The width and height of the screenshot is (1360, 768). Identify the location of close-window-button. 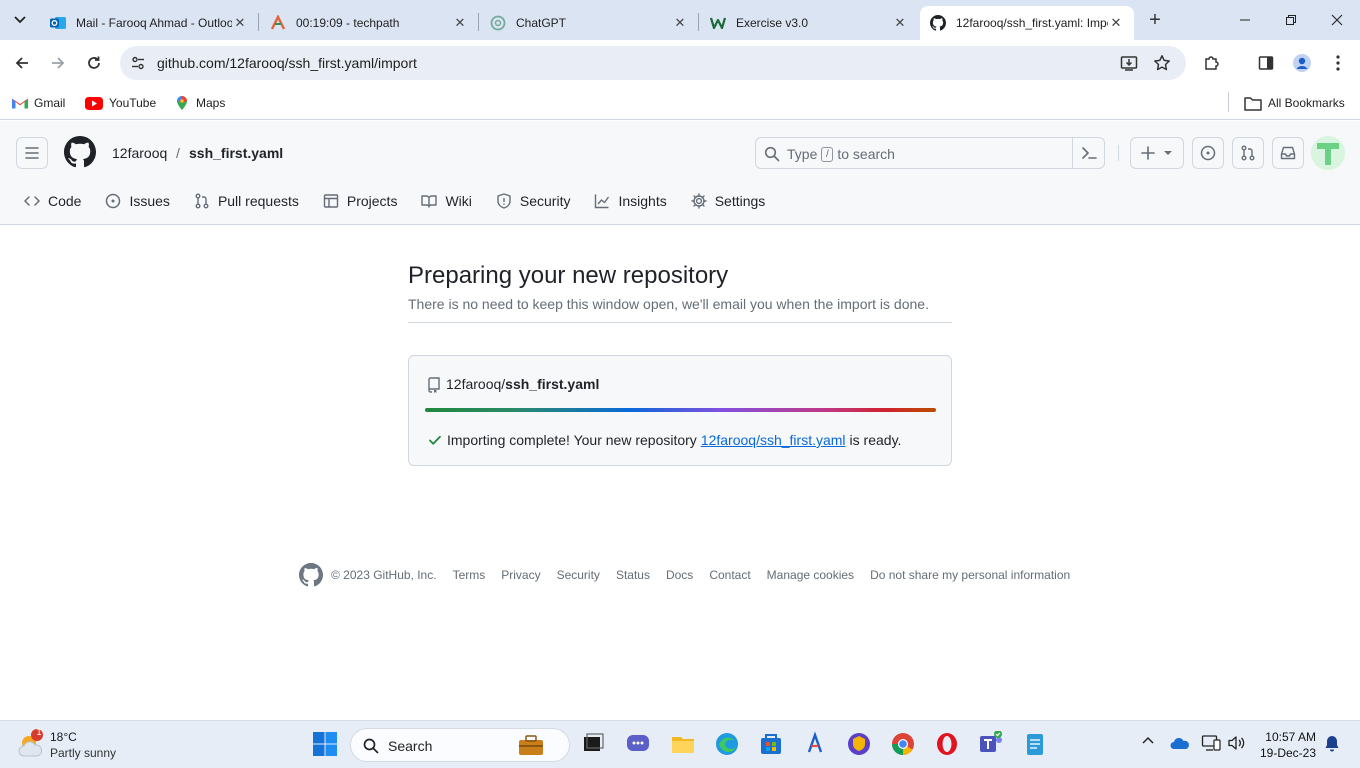
(1337, 20).